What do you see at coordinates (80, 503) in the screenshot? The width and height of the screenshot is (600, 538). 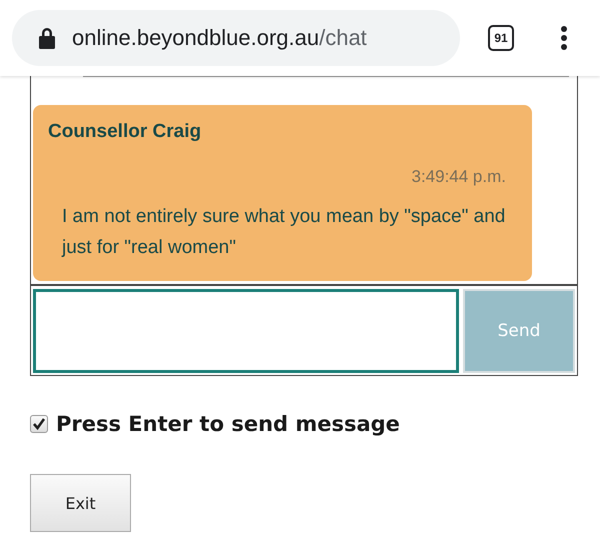 I see `exit-button: Exit` at bounding box center [80, 503].